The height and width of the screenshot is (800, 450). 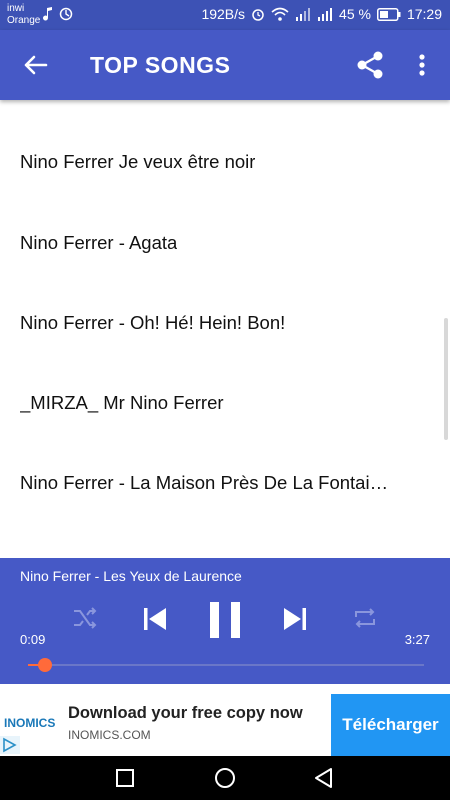 I want to click on next-track-icon, so click(x=295, y=619).